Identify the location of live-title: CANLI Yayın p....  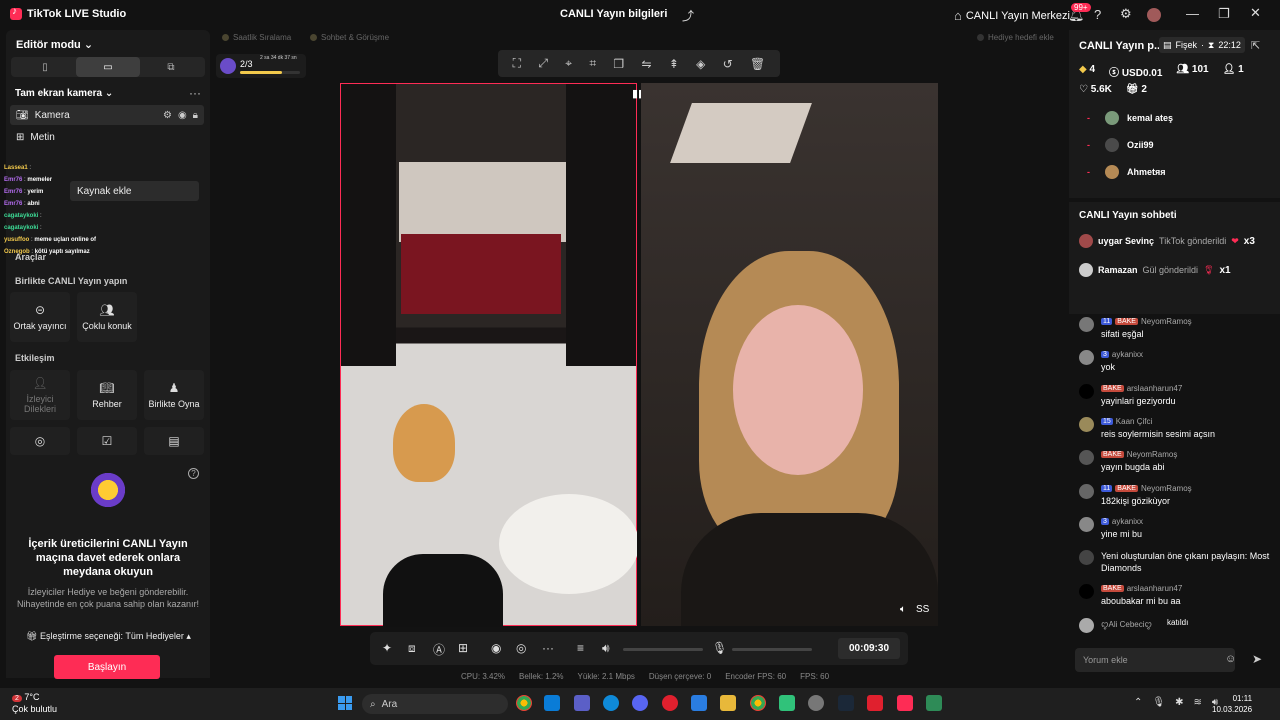
(1121, 46).